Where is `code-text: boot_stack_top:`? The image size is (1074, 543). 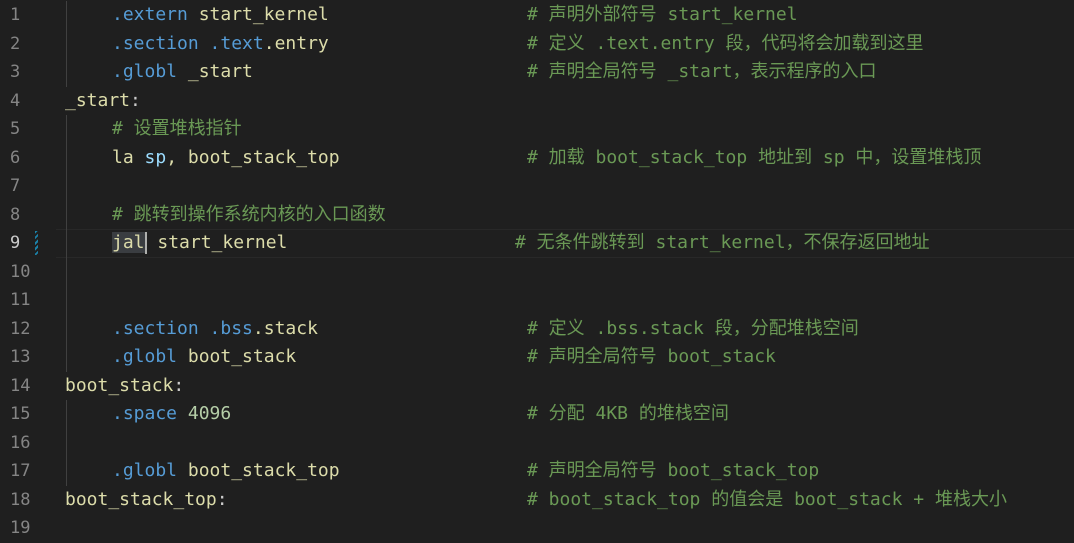 code-text: boot_stack_top: is located at coordinates (146, 500).